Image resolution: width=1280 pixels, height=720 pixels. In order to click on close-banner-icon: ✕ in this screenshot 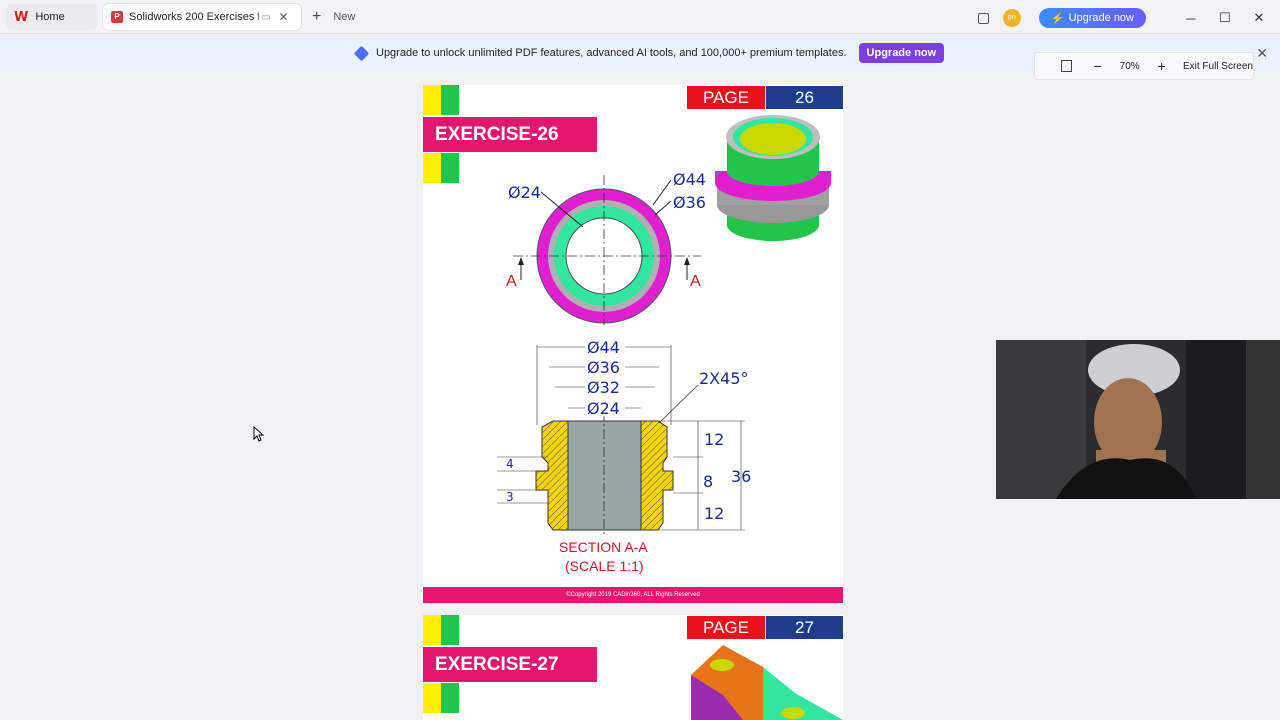, I will do `click(1262, 53)`.